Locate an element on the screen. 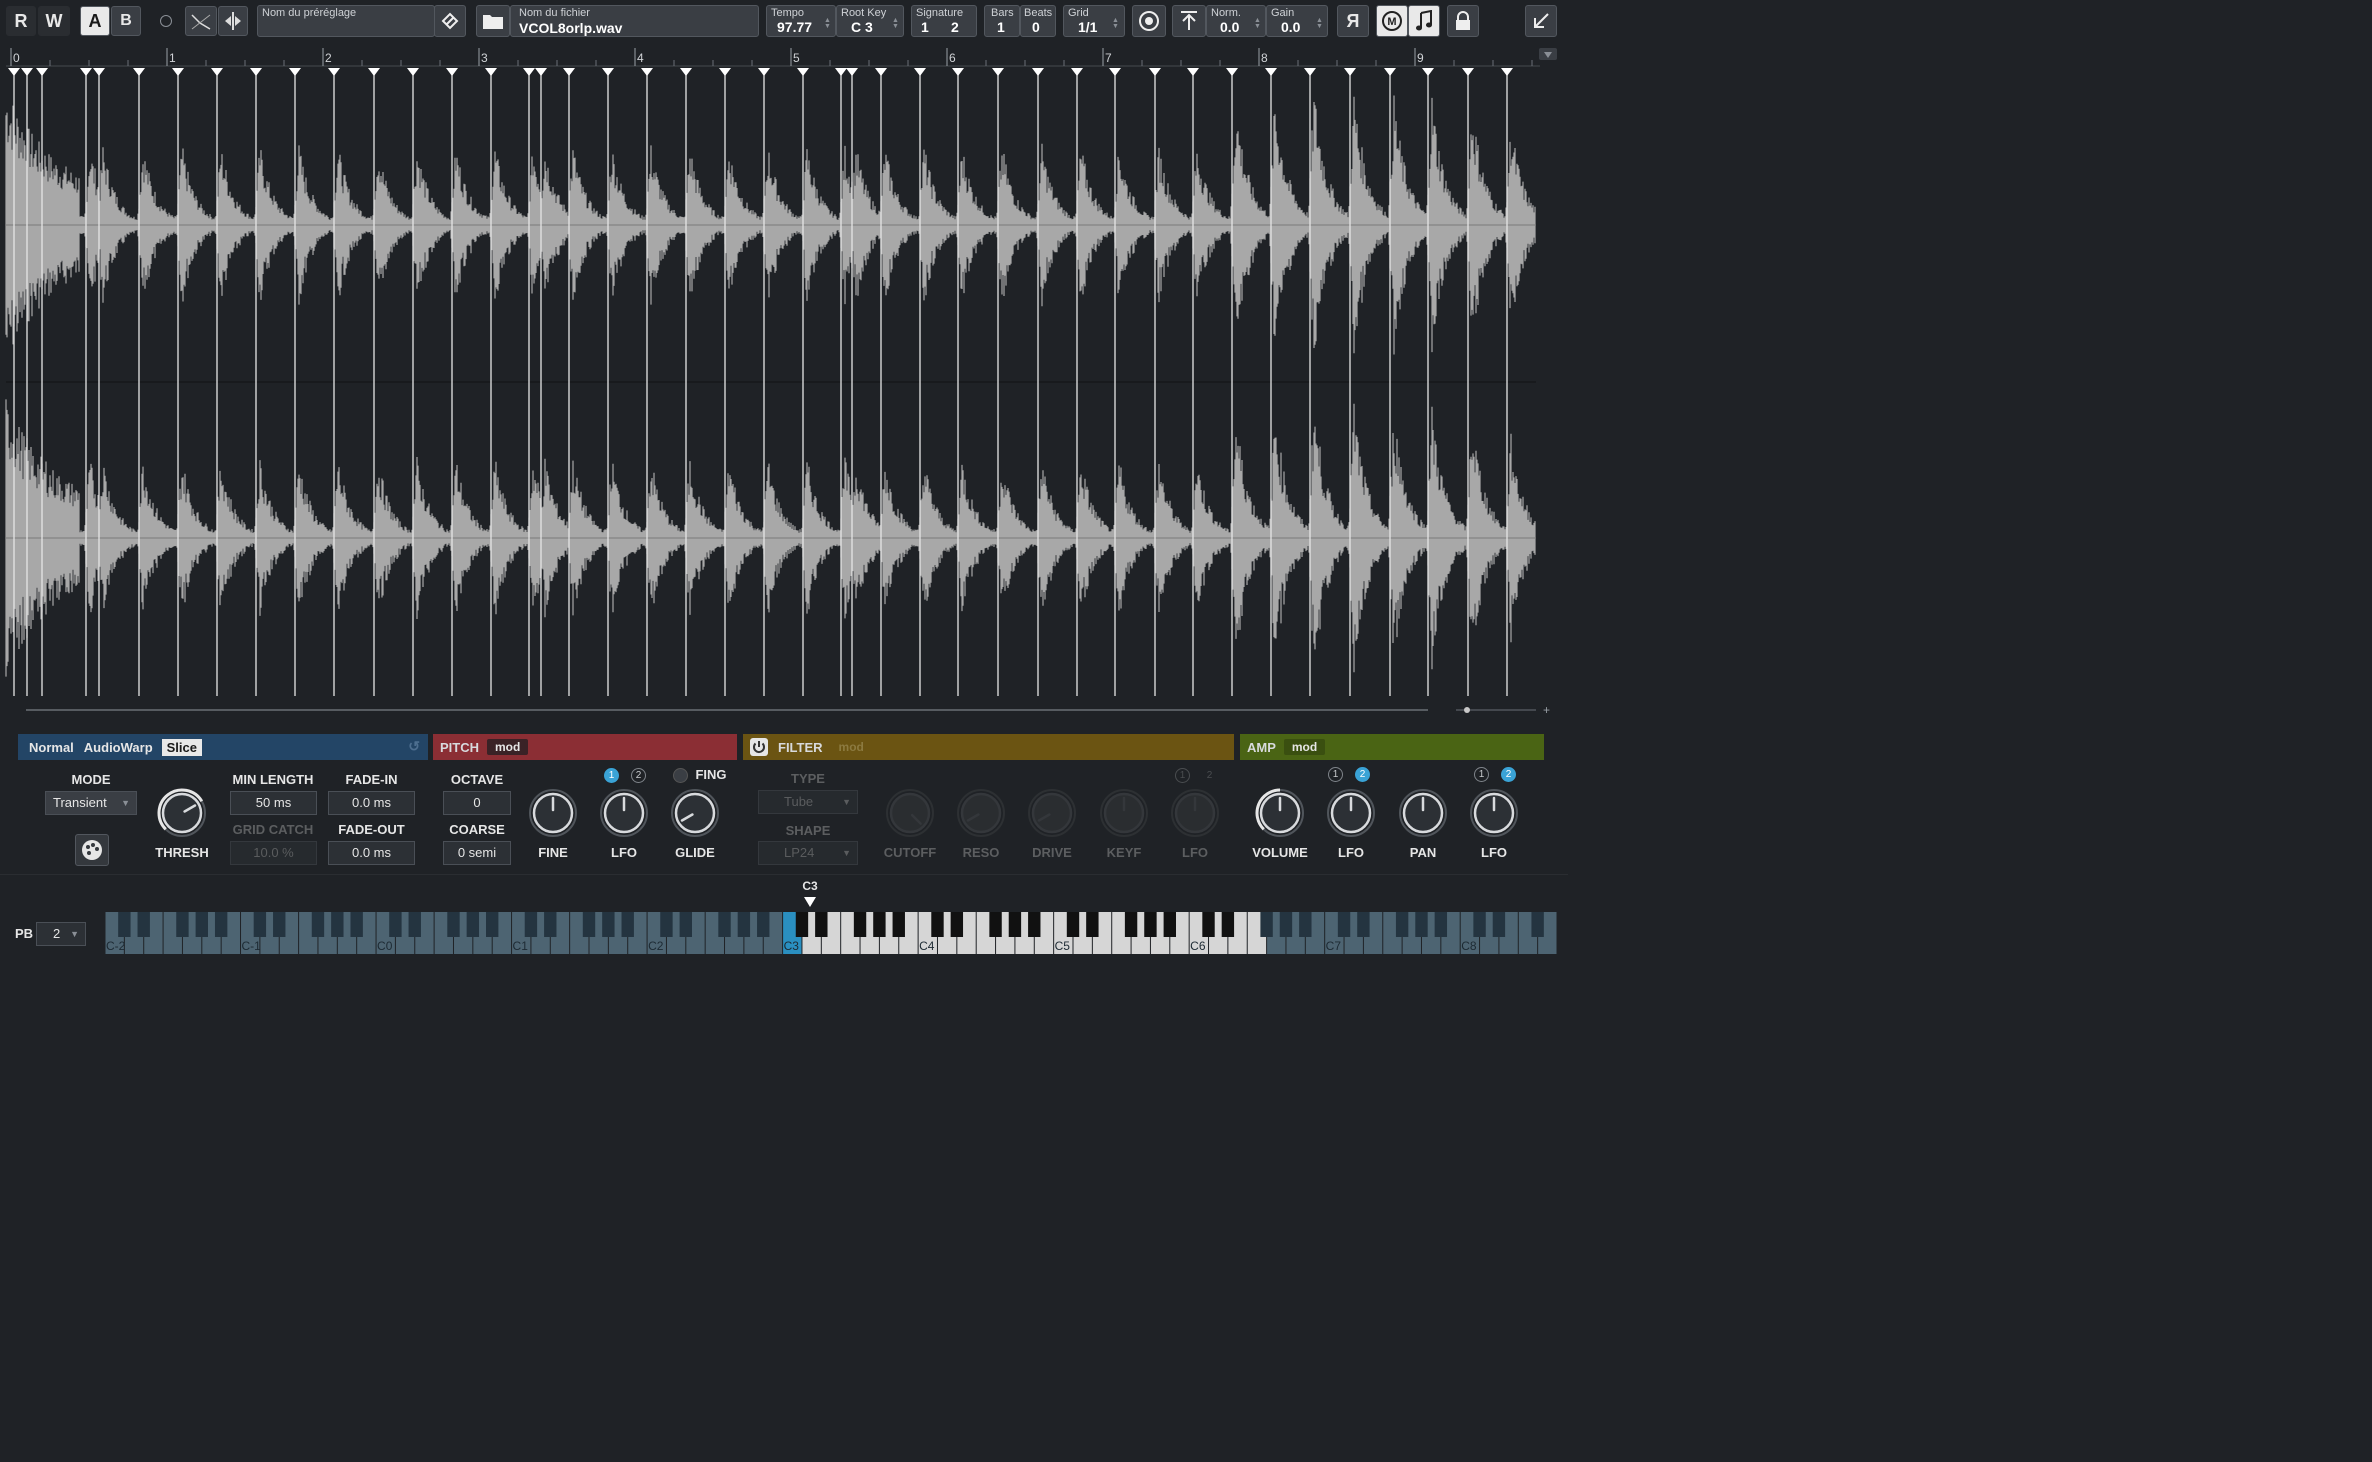  coarse-field: 0 semi is located at coordinates (477, 853).